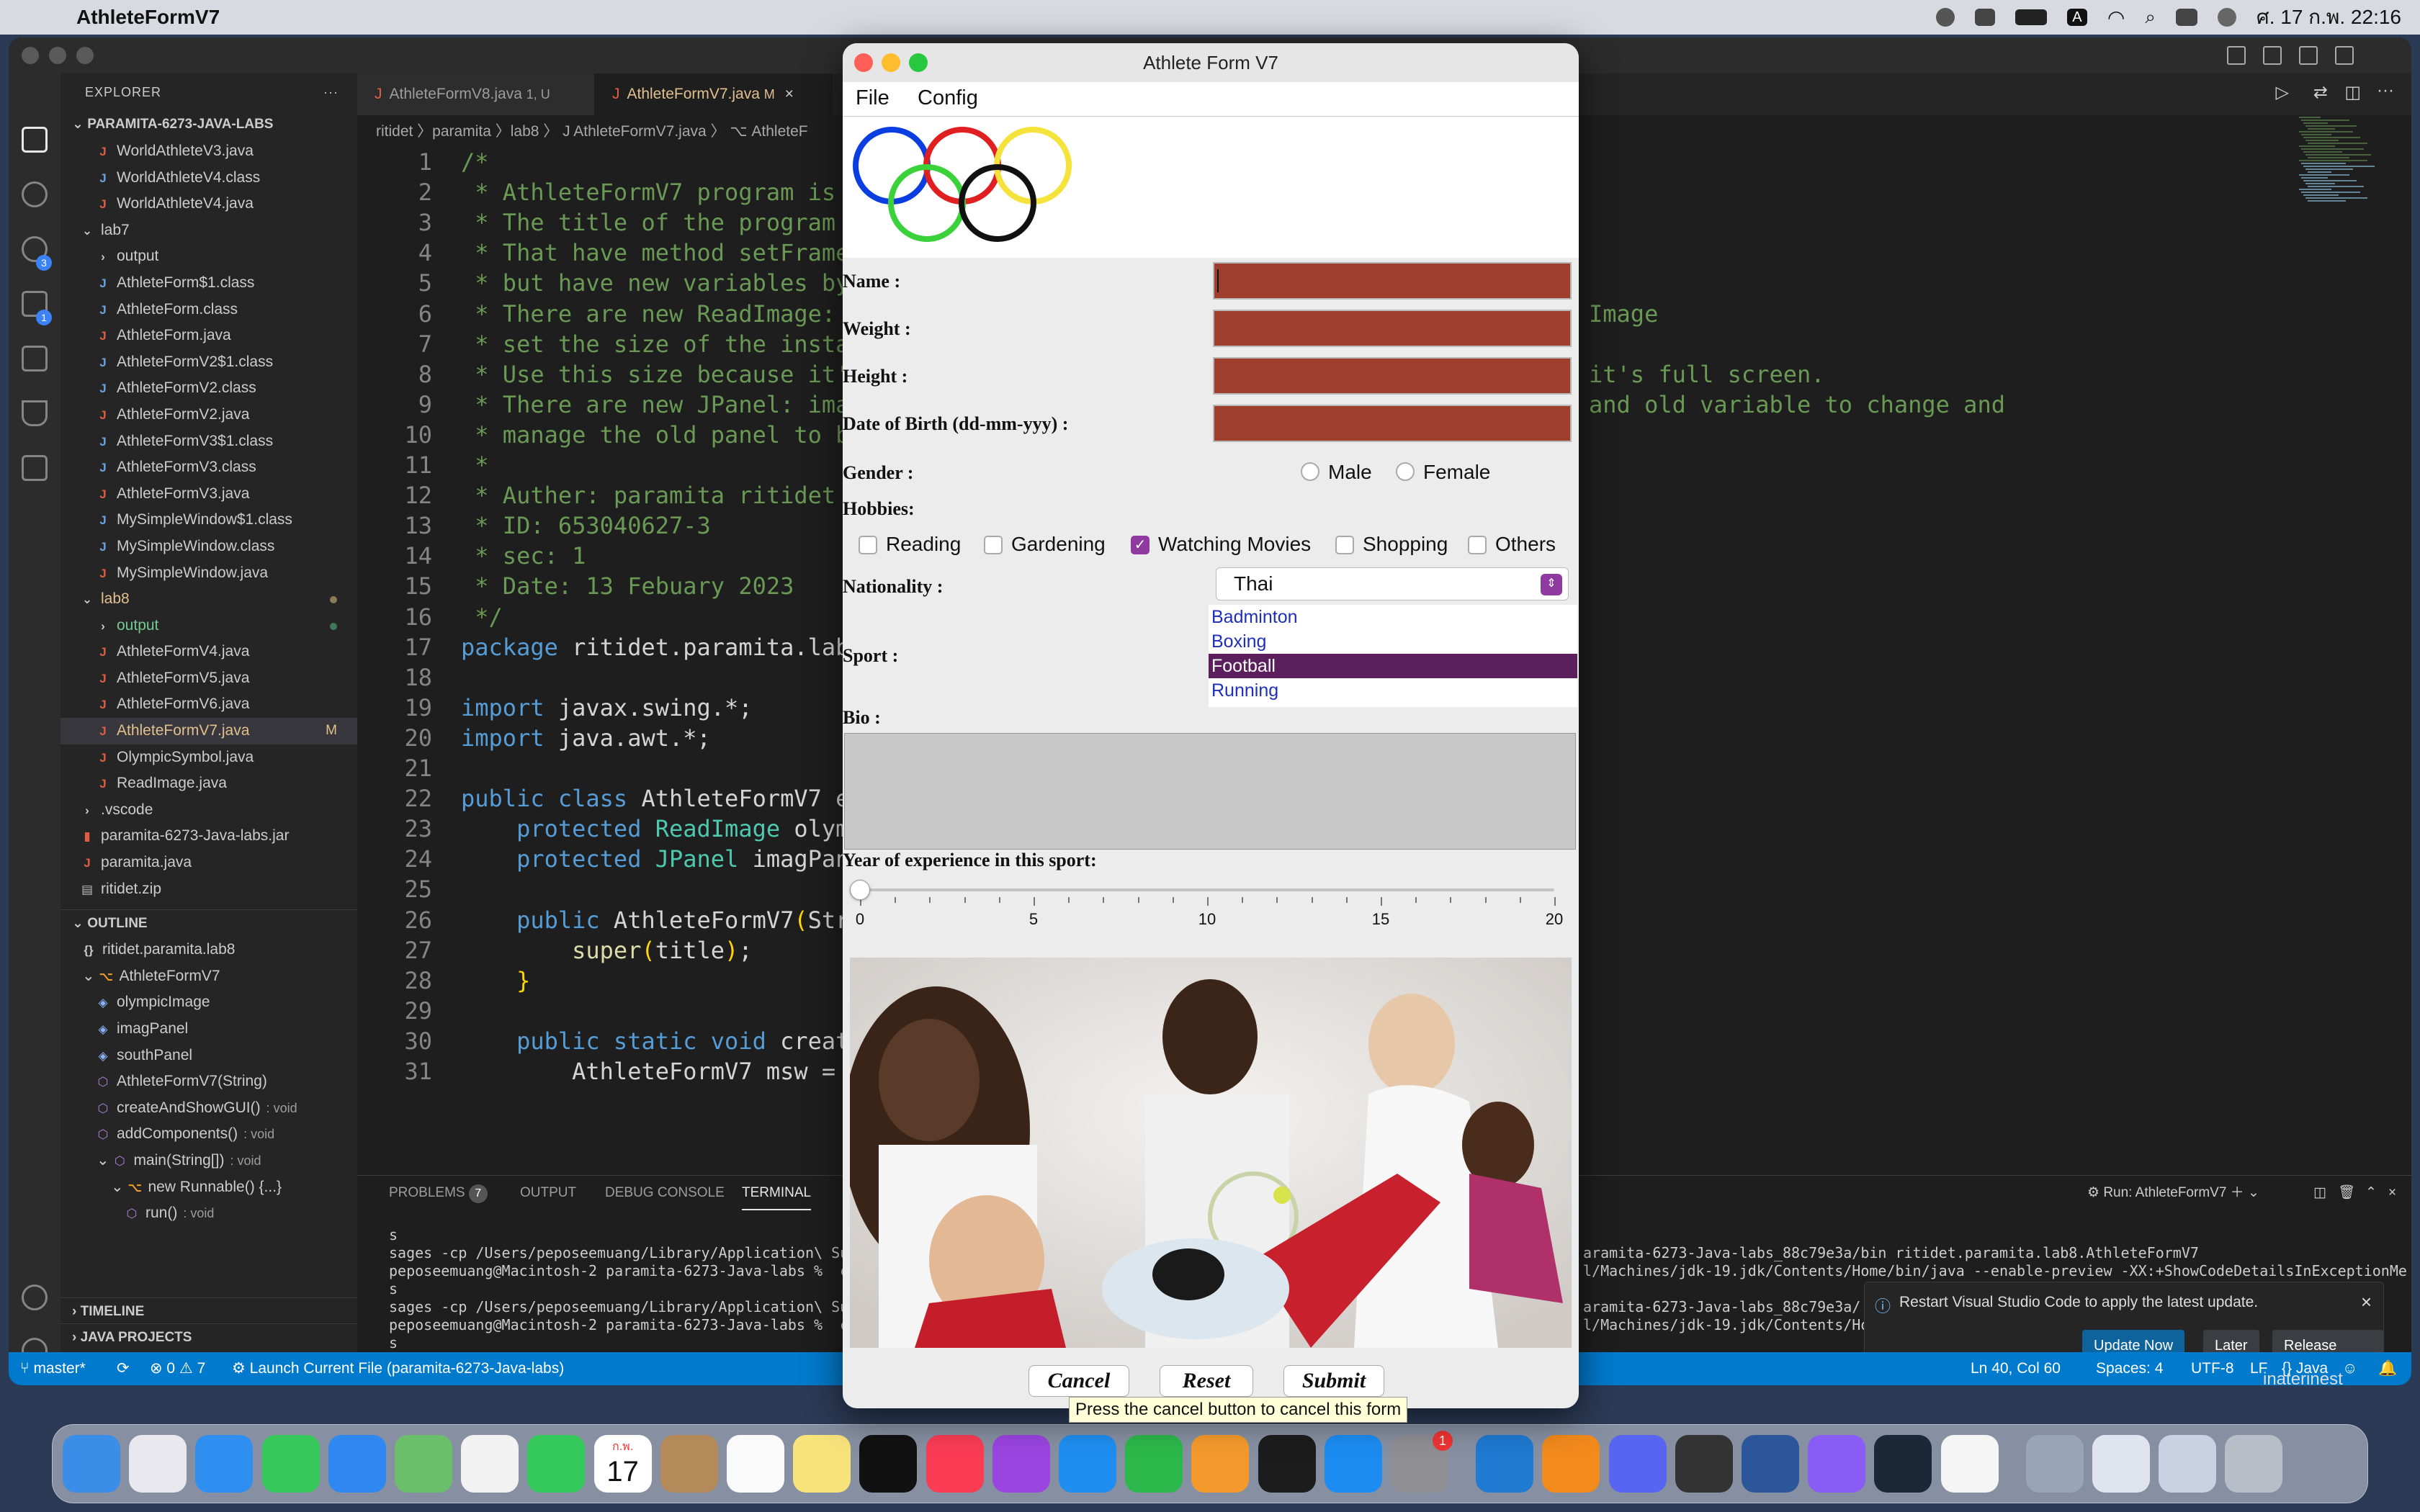 The width and height of the screenshot is (2420, 1512). I want to click on siri-icon, so click(2226, 17).